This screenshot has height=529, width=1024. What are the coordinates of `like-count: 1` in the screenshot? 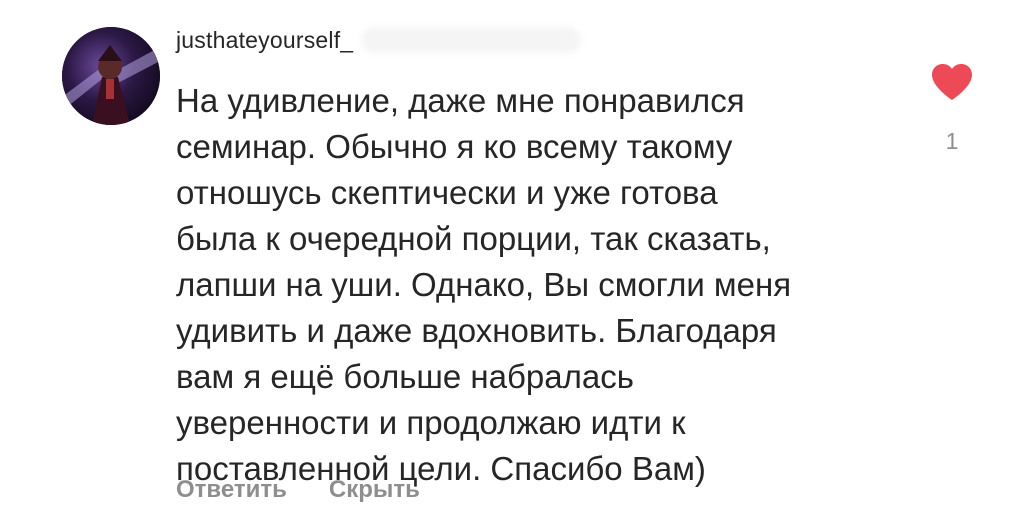 It's located at (952, 141).